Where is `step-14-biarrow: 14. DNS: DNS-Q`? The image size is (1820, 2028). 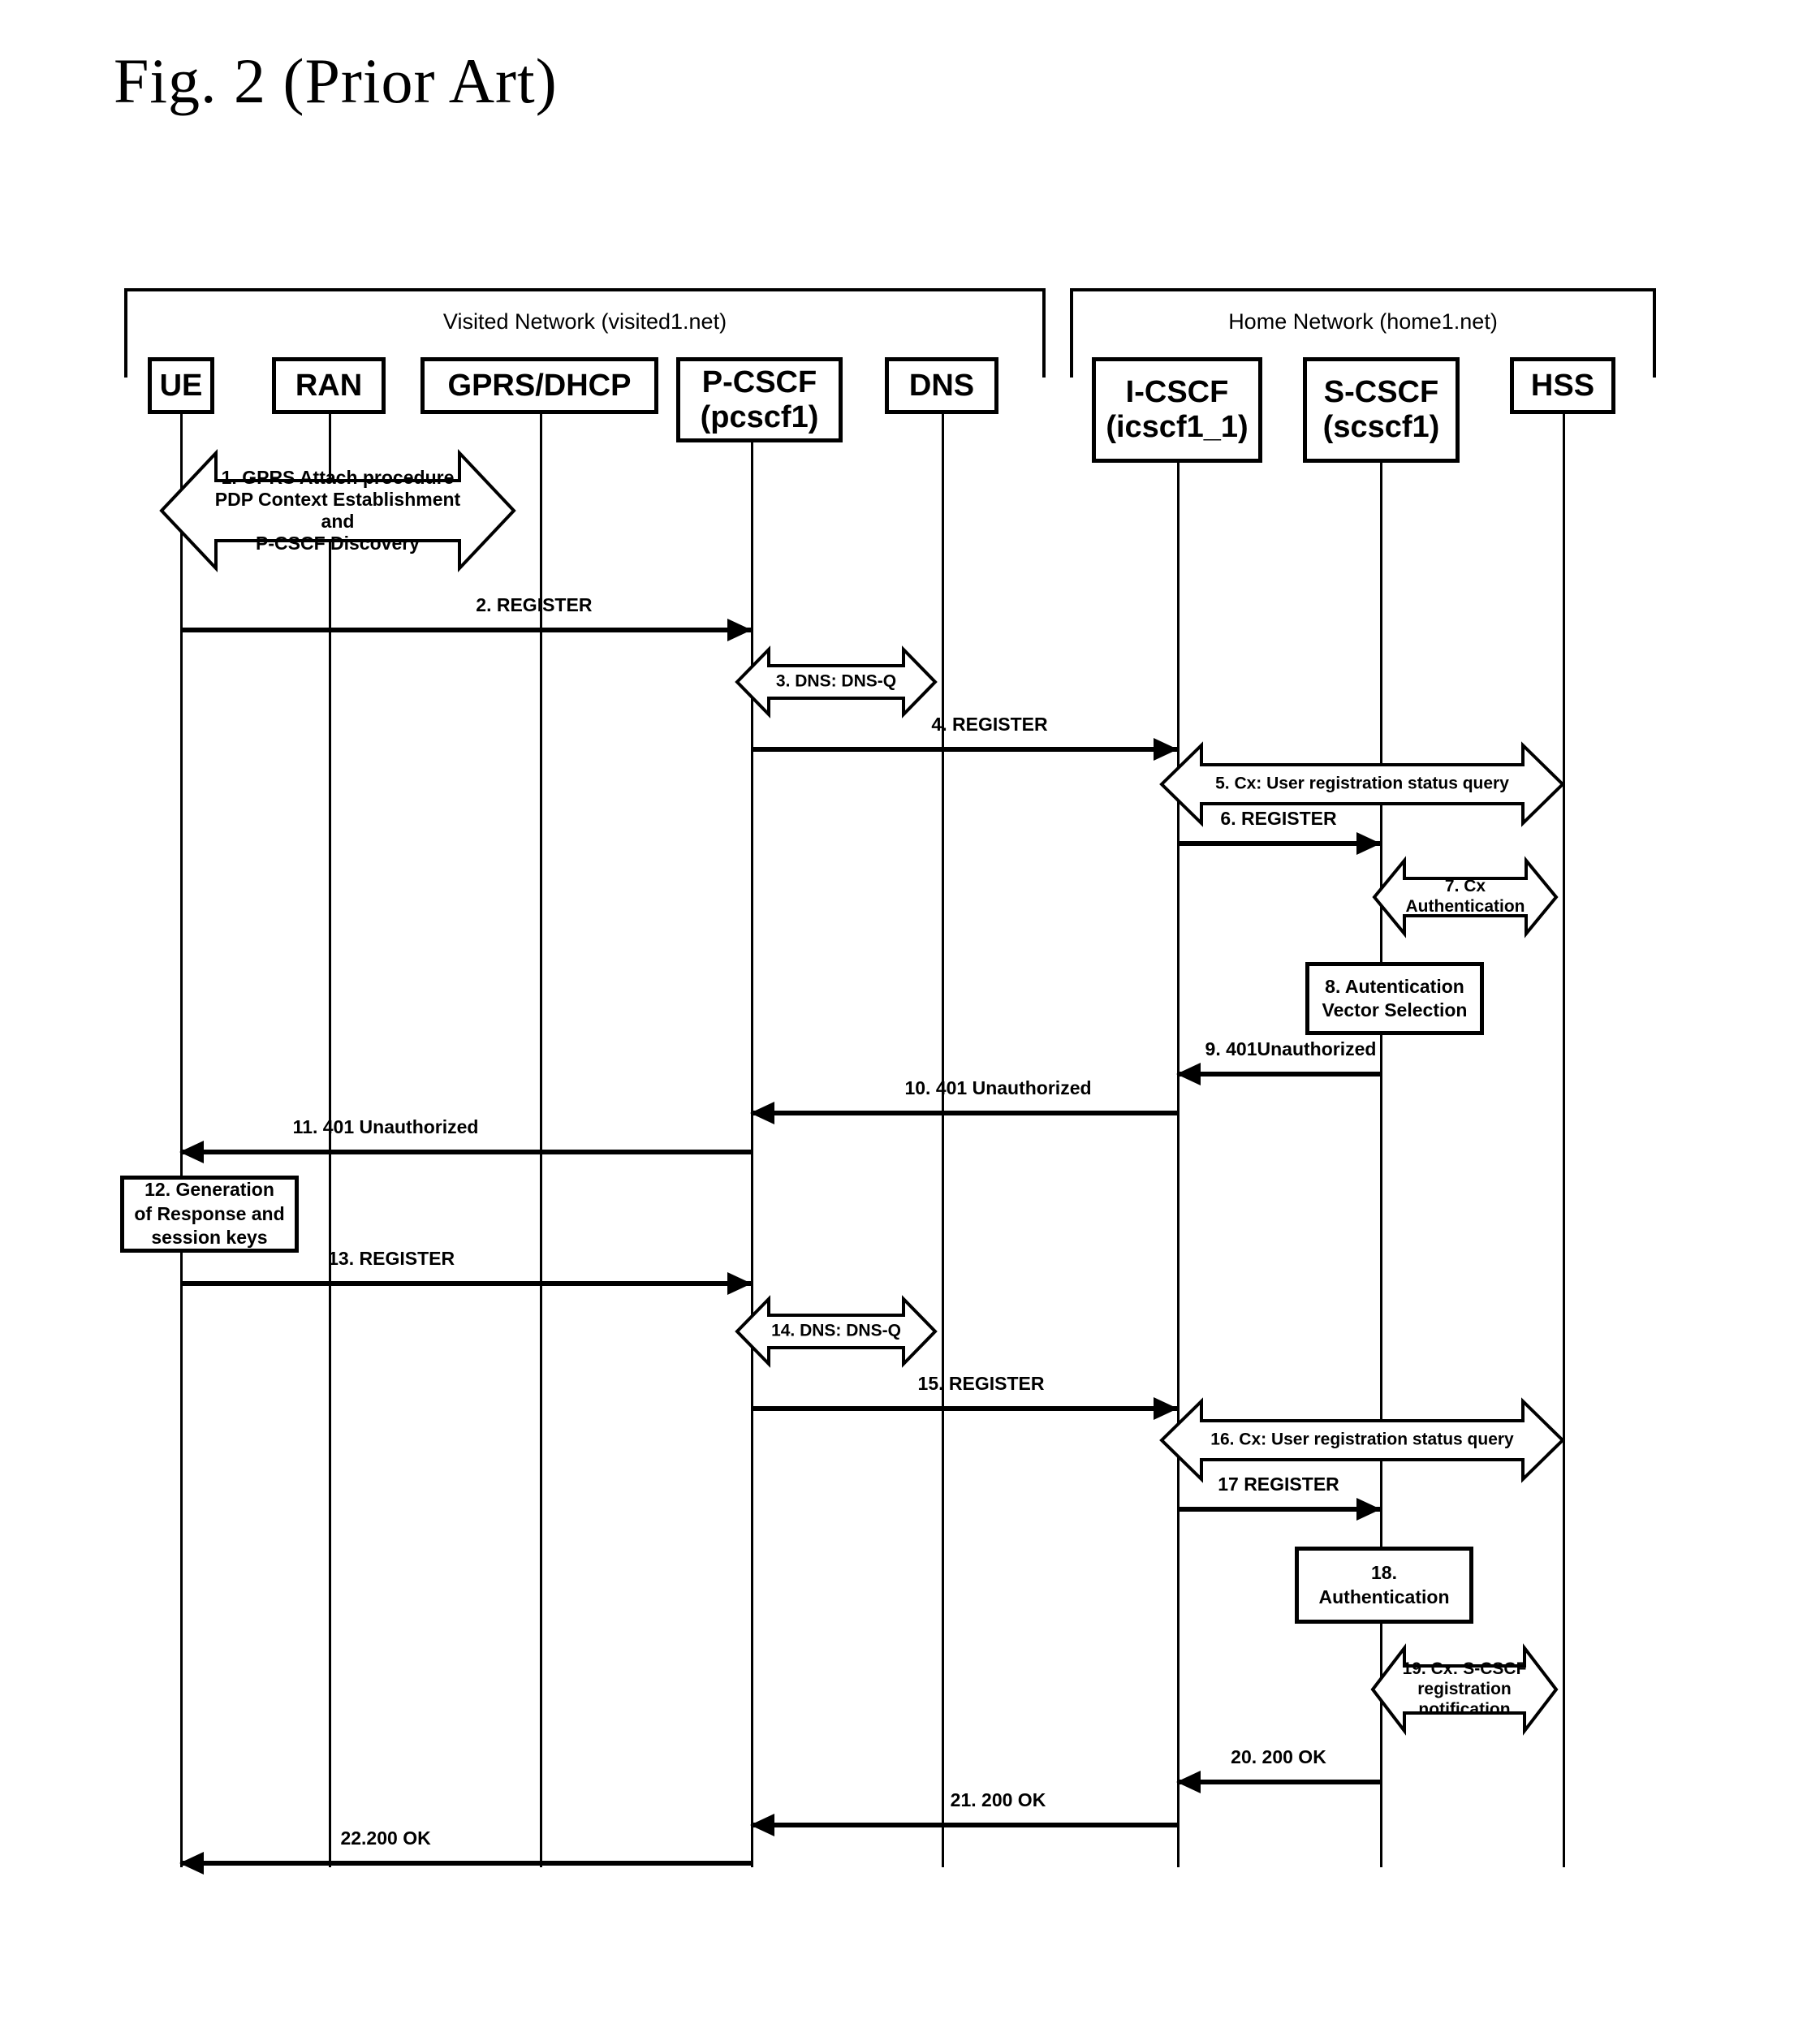
step-14-biarrow: 14. DNS: DNS-Q is located at coordinates (837, 1331).